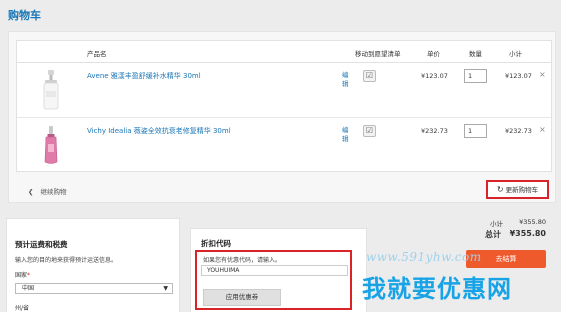  I want to click on grand-total-value: ¥355.80, so click(527, 233).